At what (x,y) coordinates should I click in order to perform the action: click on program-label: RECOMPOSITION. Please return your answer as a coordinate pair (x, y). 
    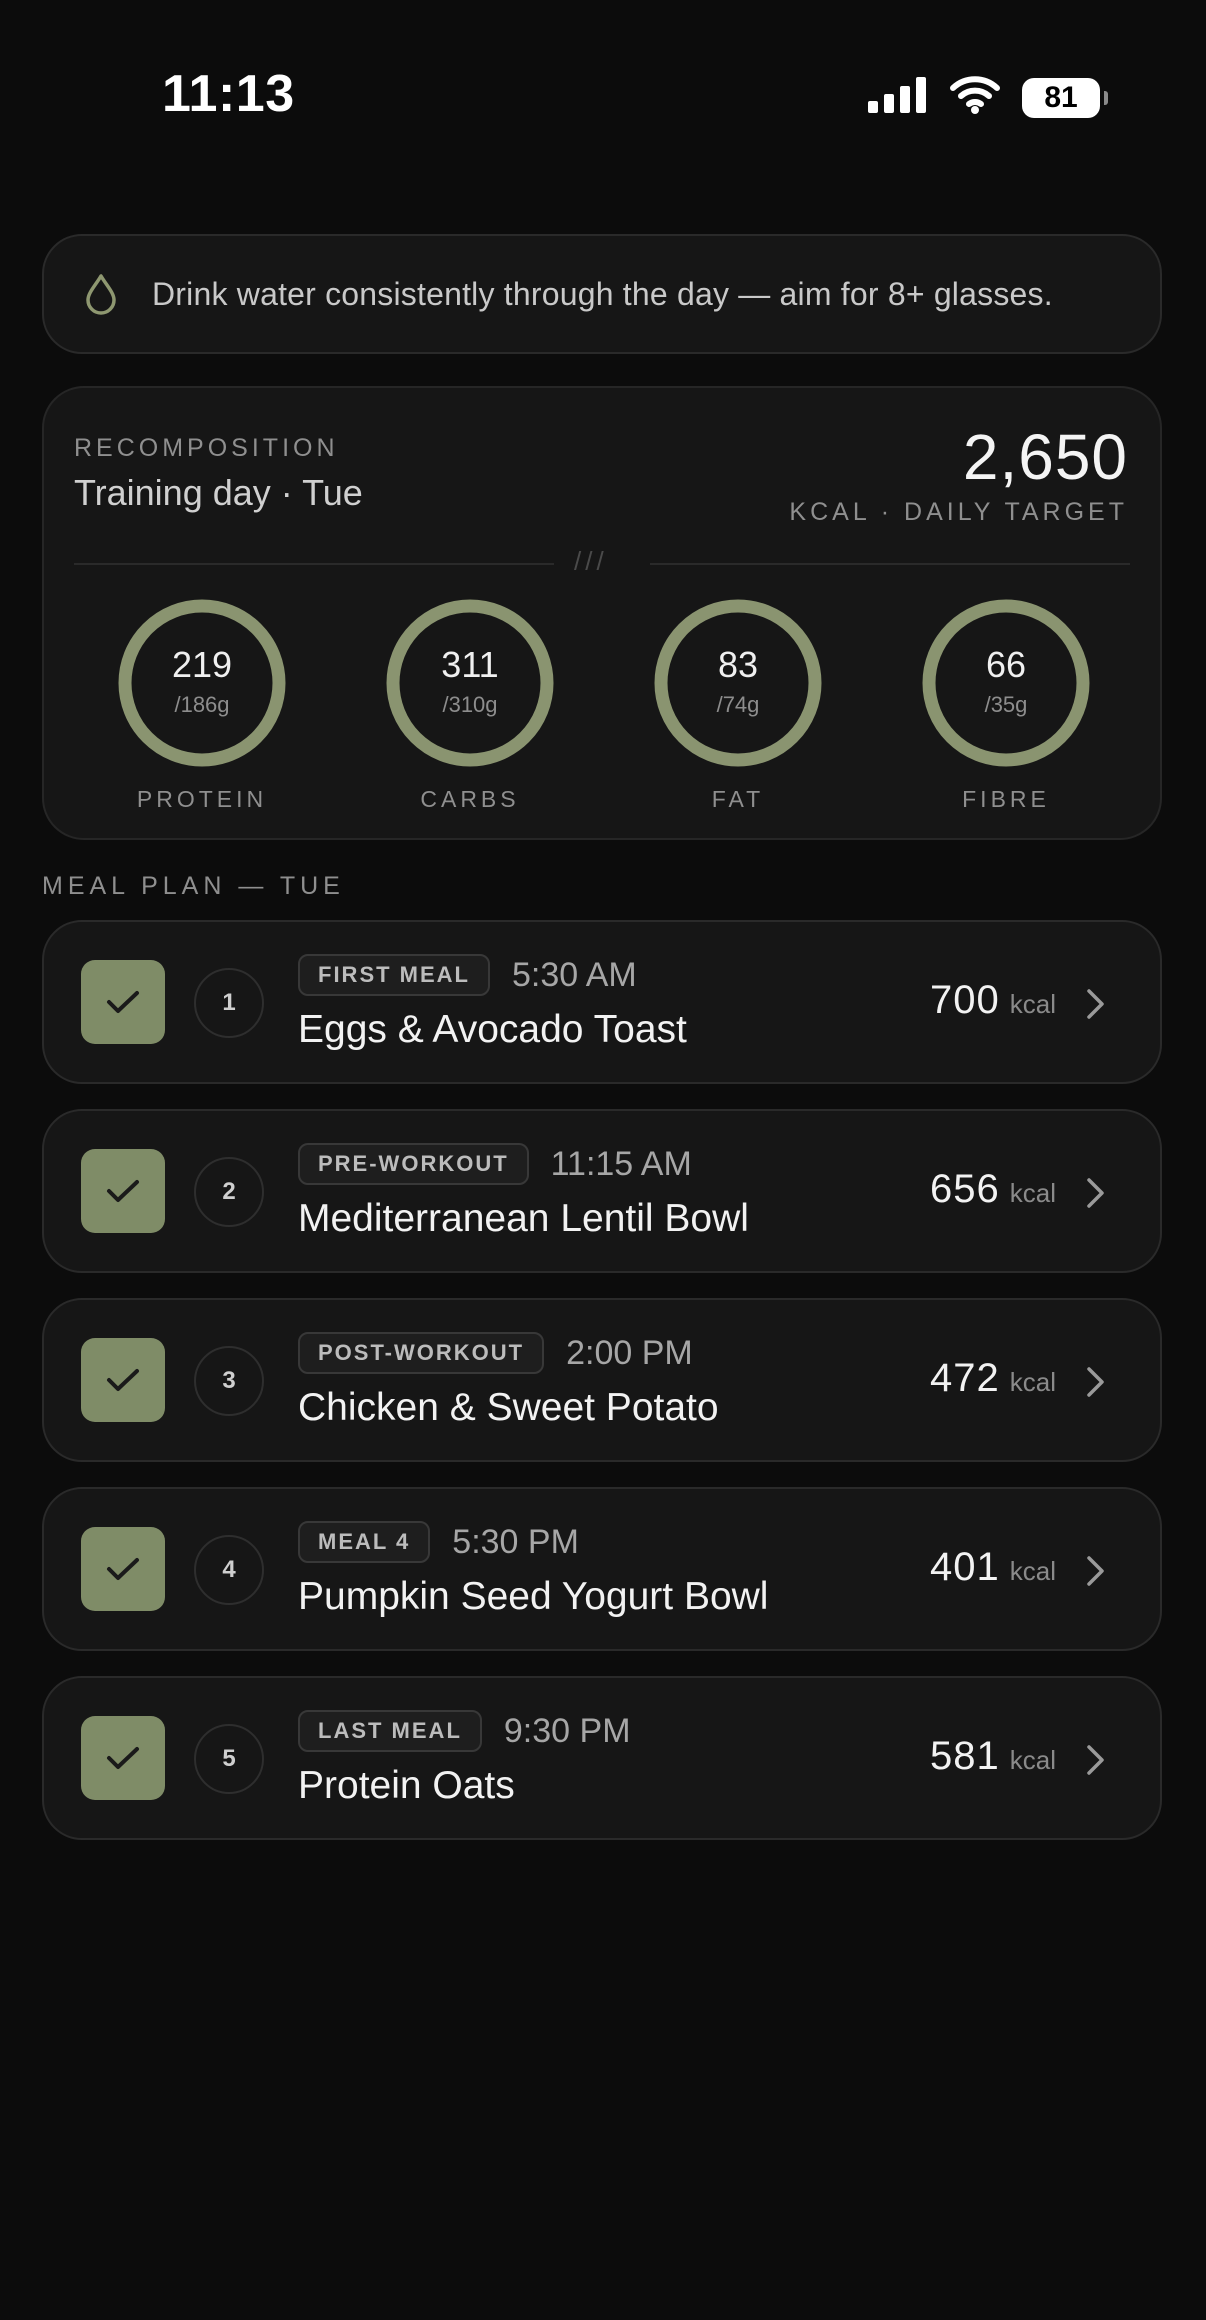
    Looking at the image, I should click on (206, 448).